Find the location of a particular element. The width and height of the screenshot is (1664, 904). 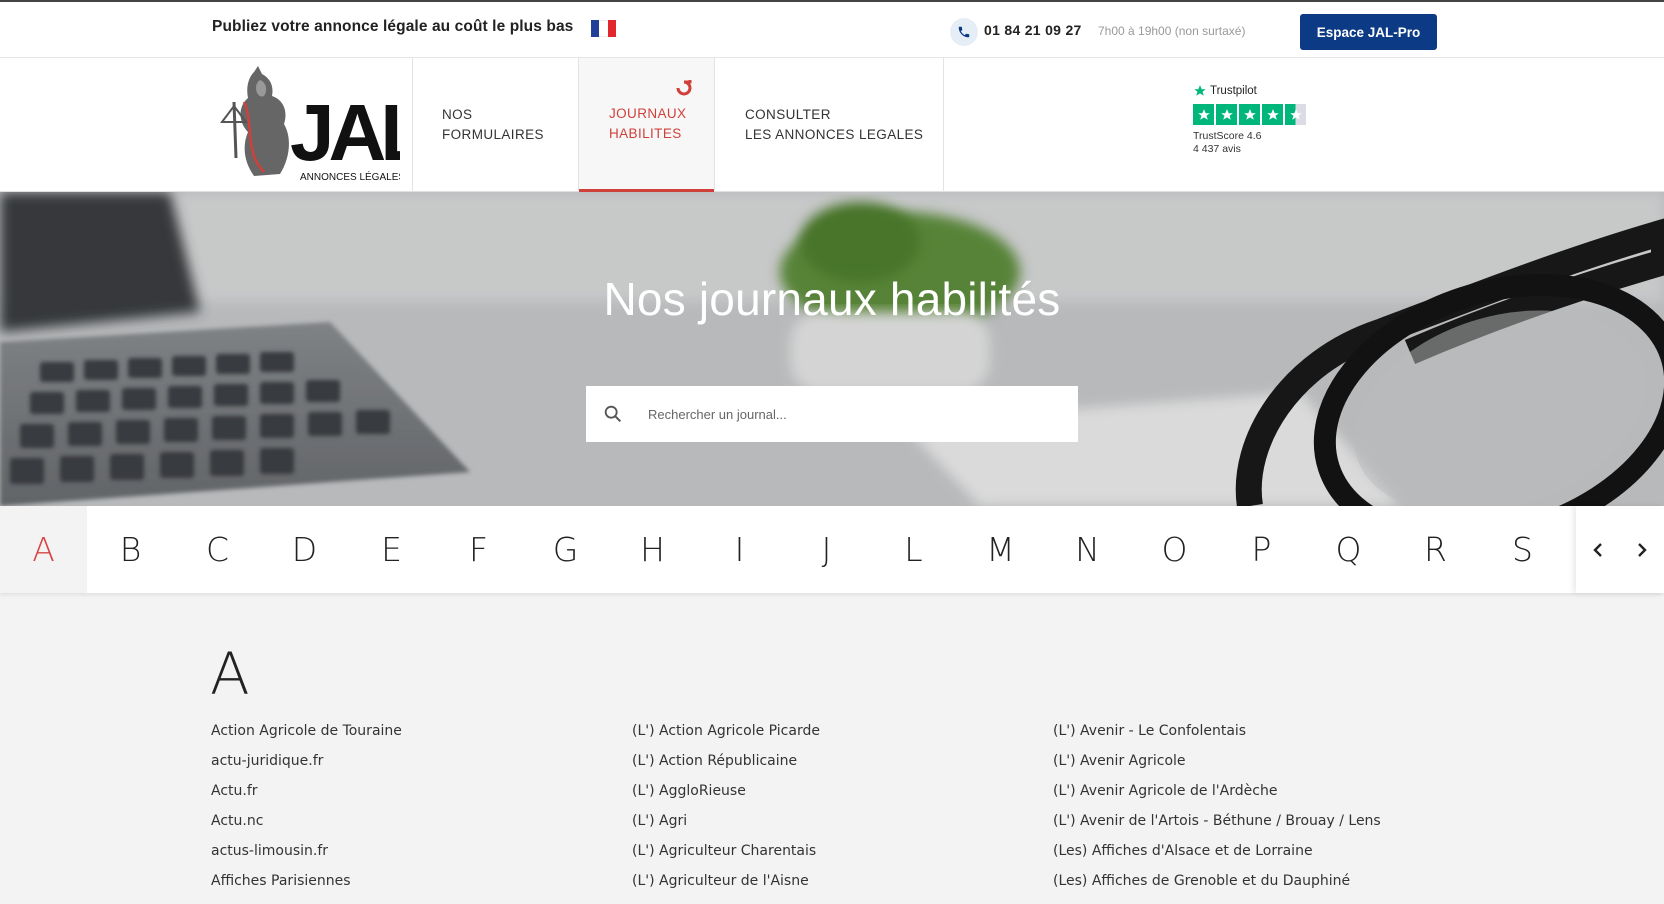

espace-jal-pro-button: Espace JAL-Pro is located at coordinates (1368, 32).